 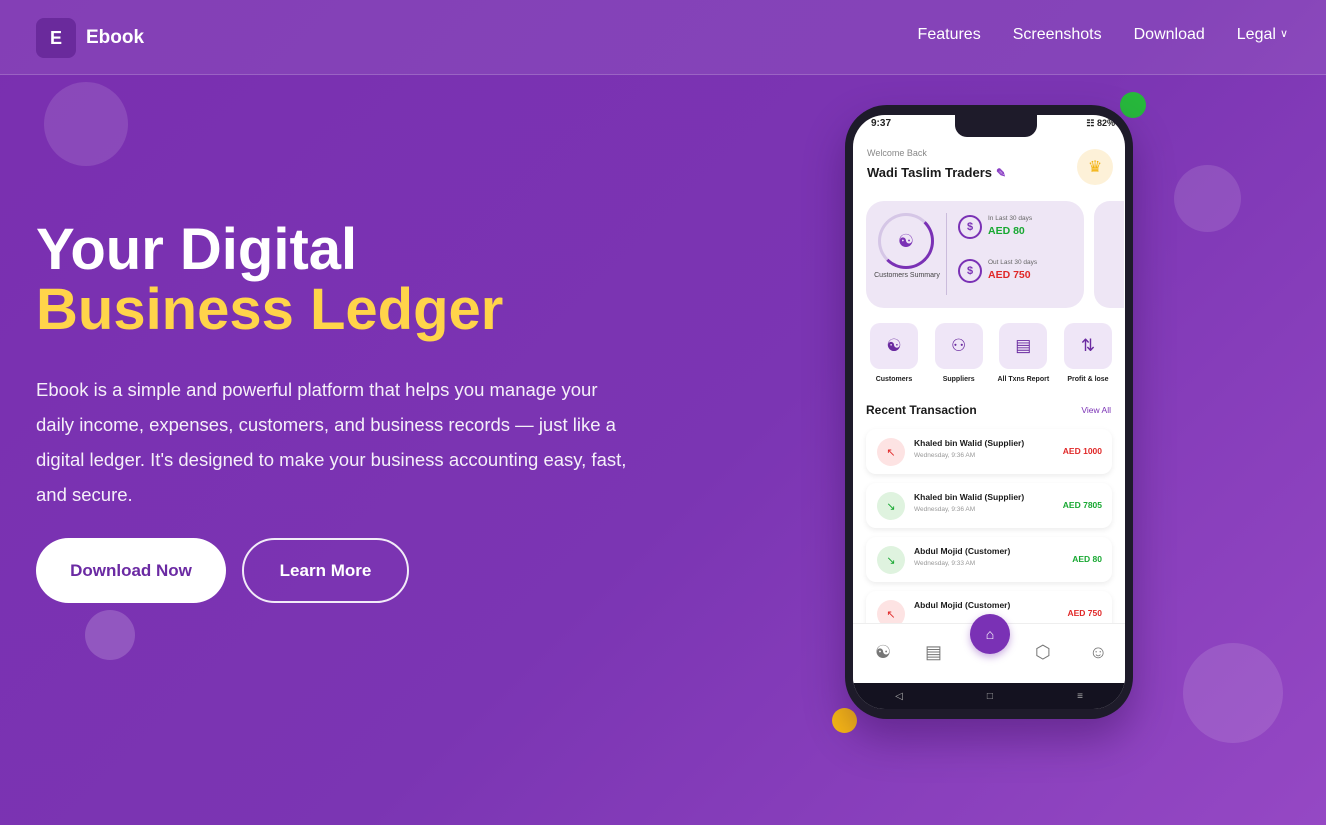 What do you see at coordinates (894, 346) in the screenshot?
I see `customers-icon: ☯` at bounding box center [894, 346].